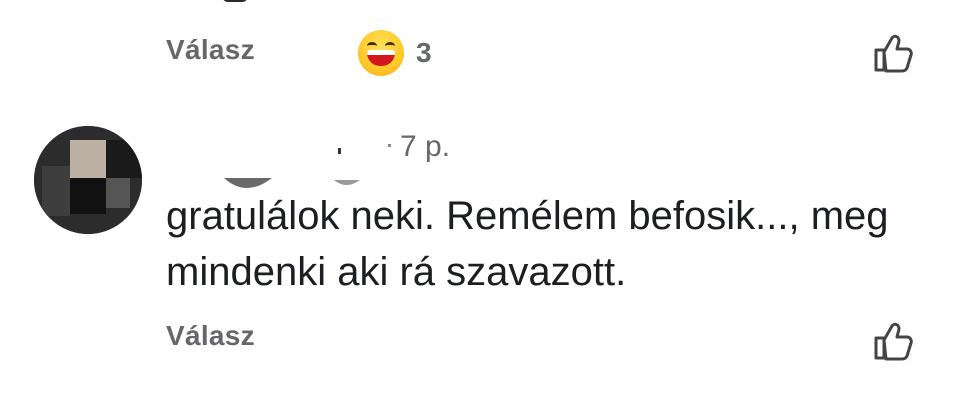 Image resolution: width=970 pixels, height=406 pixels. I want to click on comment-text-line: gratulálok neki. Remélem befosik..., meg, so click(527, 216).